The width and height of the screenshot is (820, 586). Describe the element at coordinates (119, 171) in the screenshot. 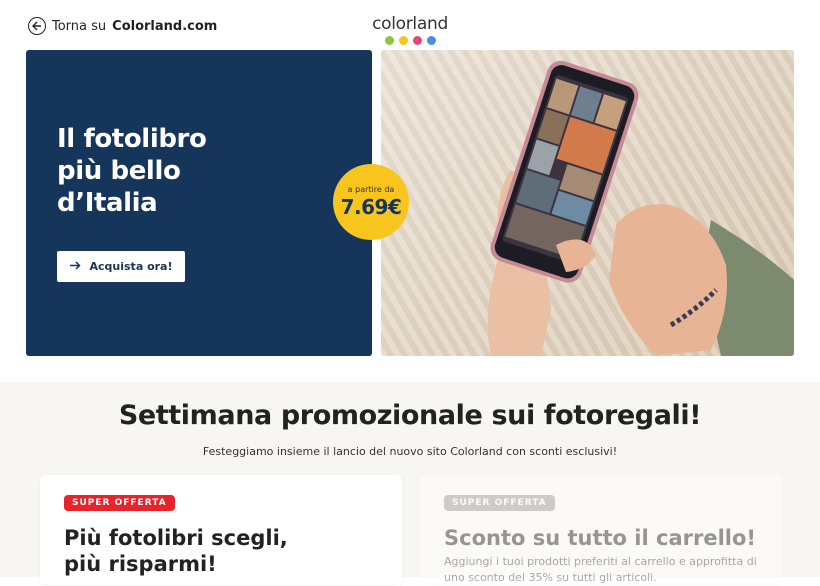

I see `hero-title-line: più bello` at that location.